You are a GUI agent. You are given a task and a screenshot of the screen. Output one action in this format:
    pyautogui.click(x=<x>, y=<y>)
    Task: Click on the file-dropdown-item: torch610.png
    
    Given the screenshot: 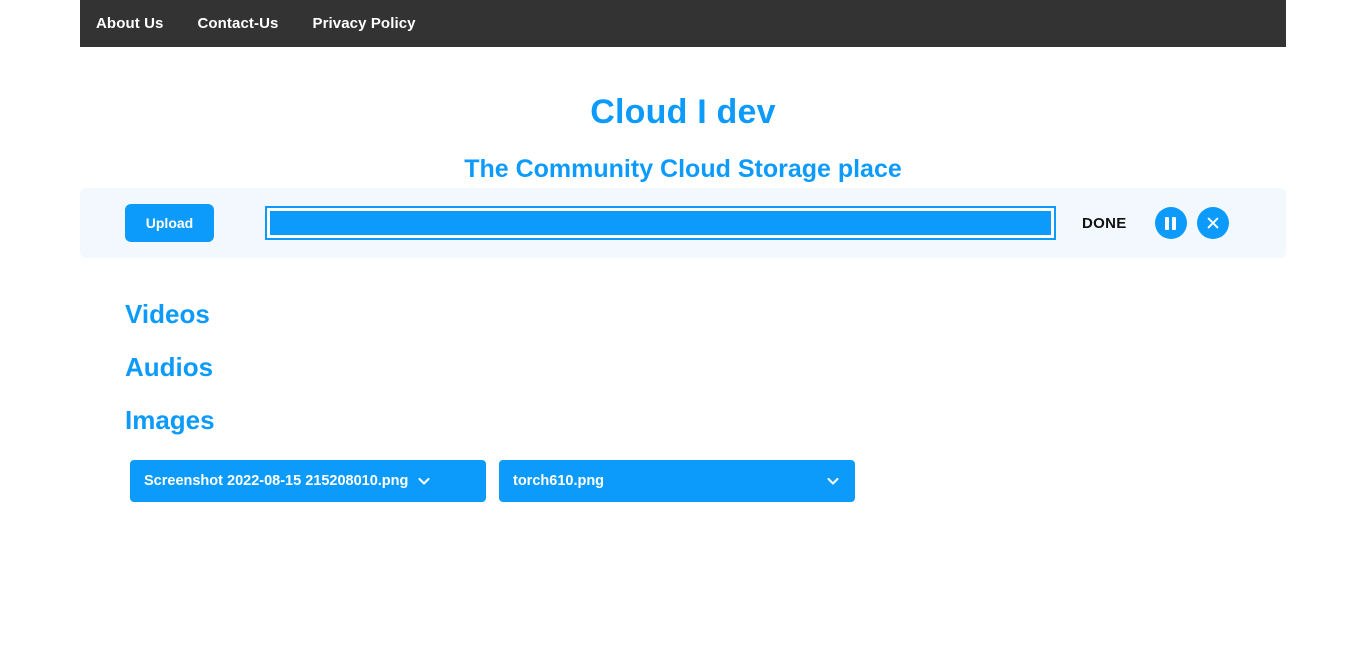 What is the action you would take?
    pyautogui.click(x=677, y=481)
    